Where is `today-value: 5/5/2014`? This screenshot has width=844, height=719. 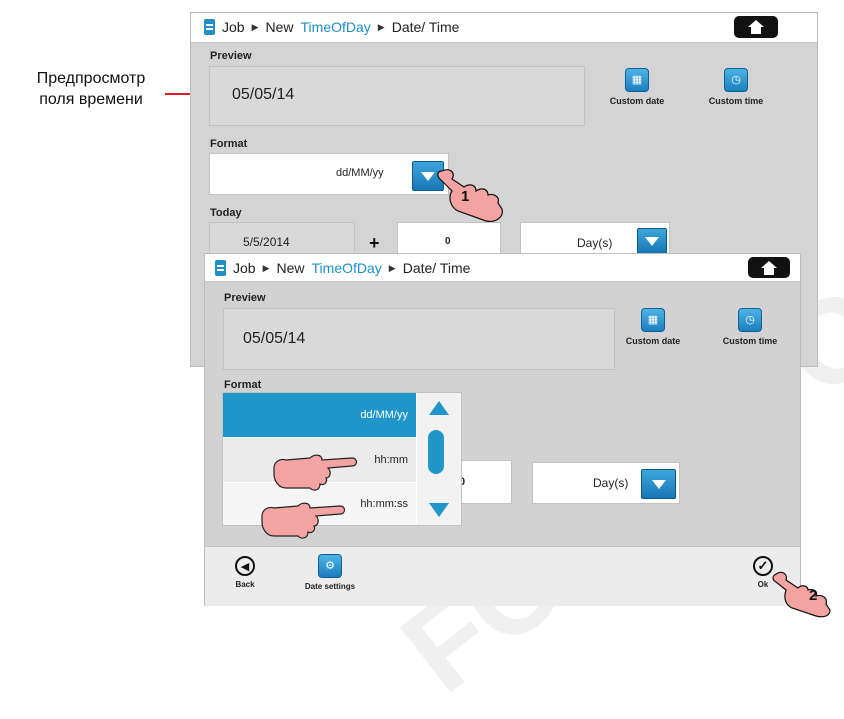
today-value: 5/5/2014 is located at coordinates (266, 242).